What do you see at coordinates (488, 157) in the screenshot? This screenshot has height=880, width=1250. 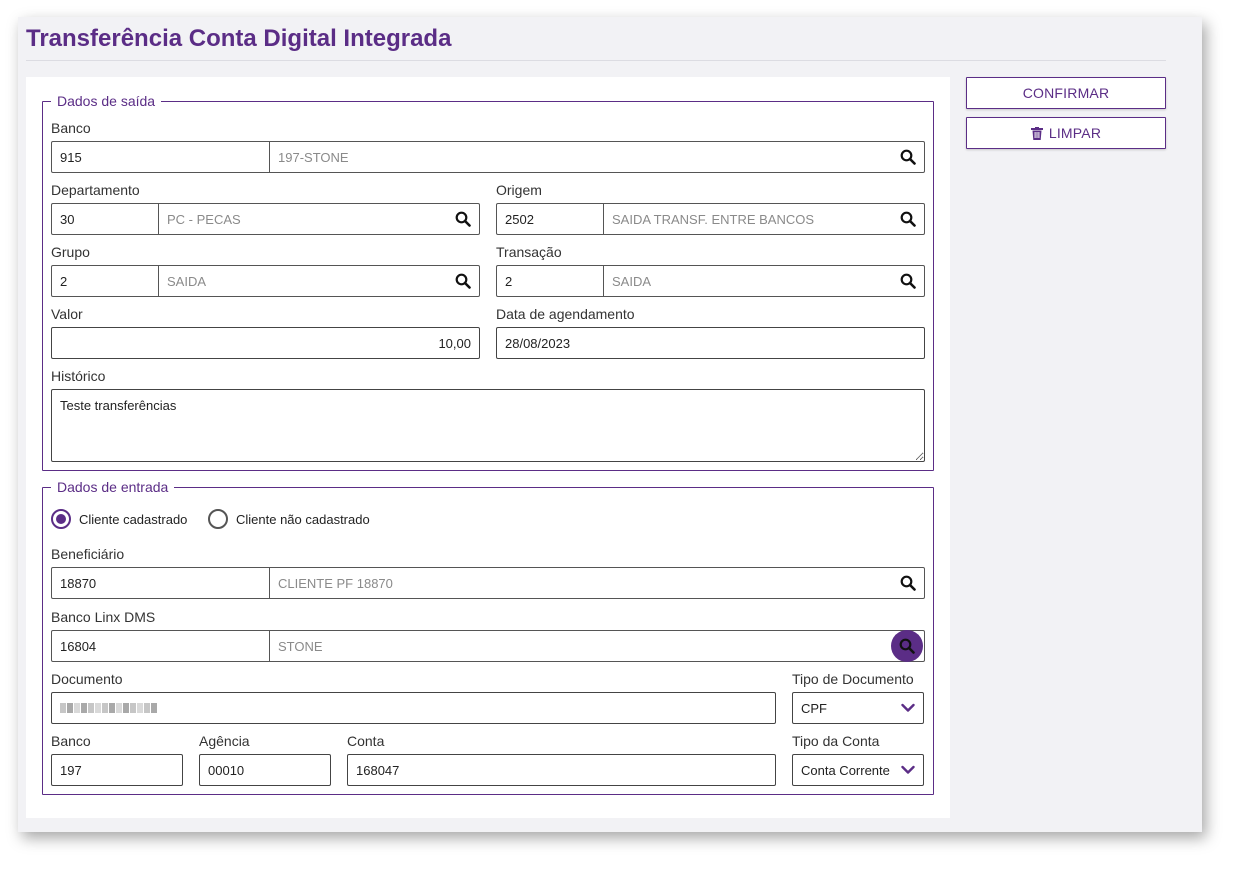 I see `banco-saida-lookup: 915 197-STONE` at bounding box center [488, 157].